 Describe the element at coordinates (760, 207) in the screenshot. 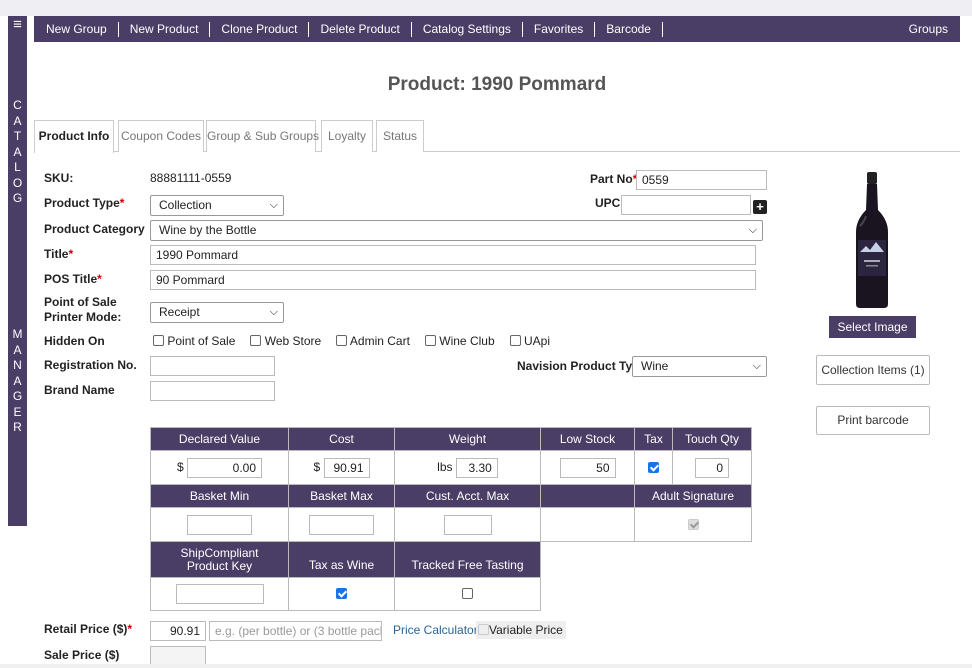

I see `add-upc-icon: +` at that location.